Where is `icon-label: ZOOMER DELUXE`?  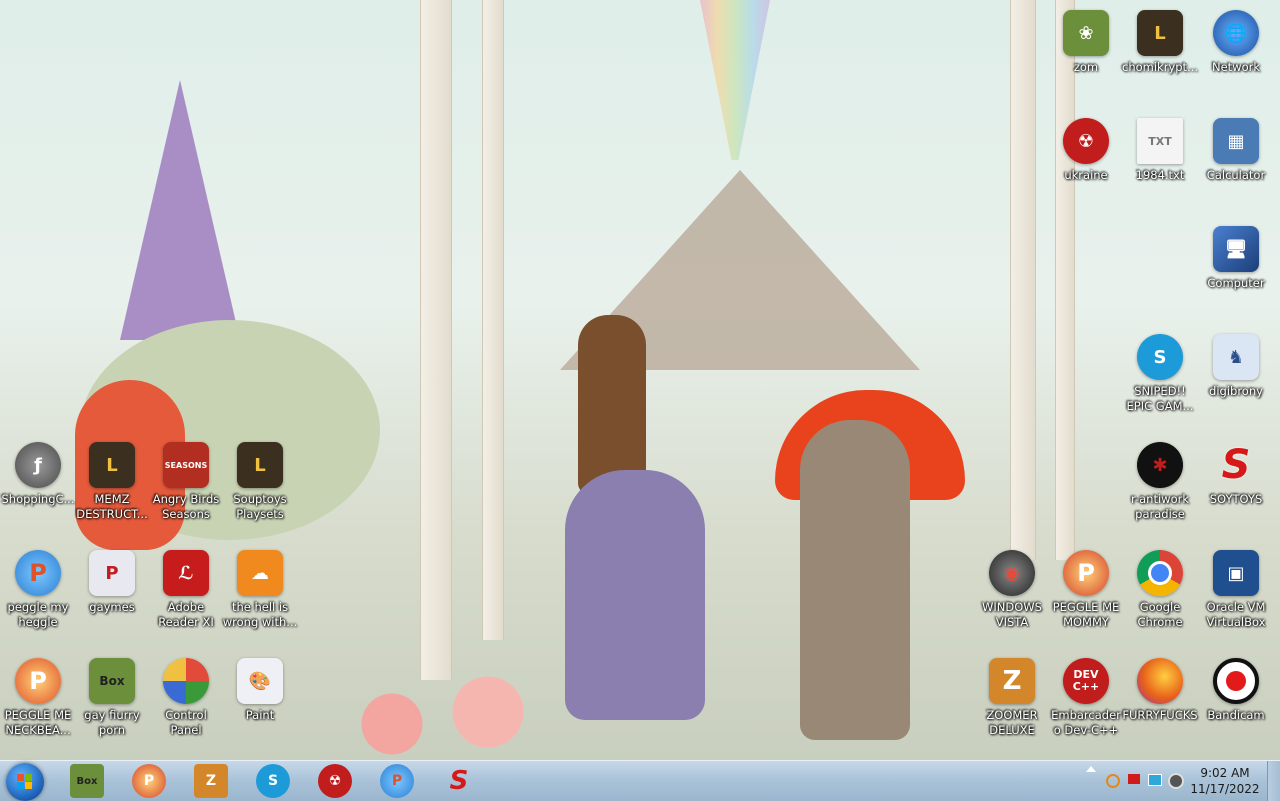
icon-label: ZOOMER DELUXE is located at coordinates (1012, 722).